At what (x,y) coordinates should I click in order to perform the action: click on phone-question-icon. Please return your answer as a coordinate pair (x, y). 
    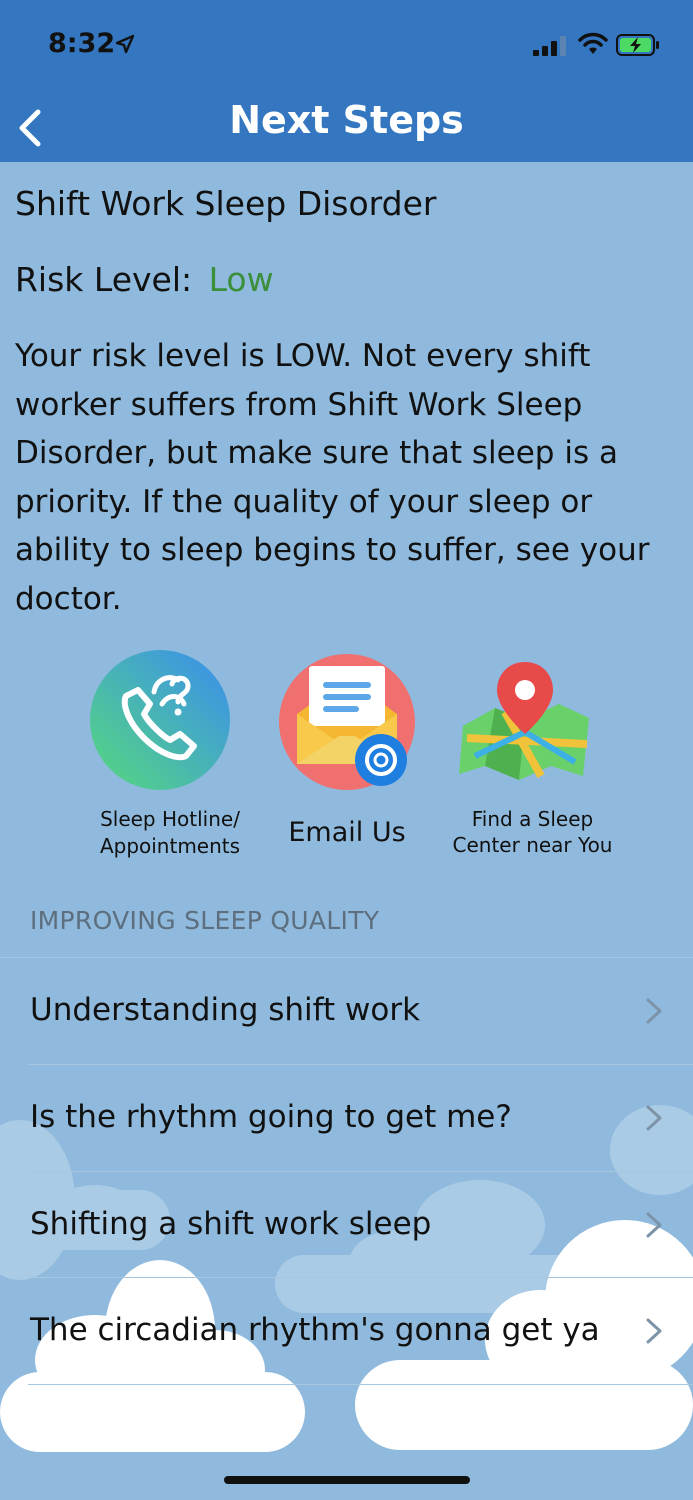
    Looking at the image, I should click on (160, 720).